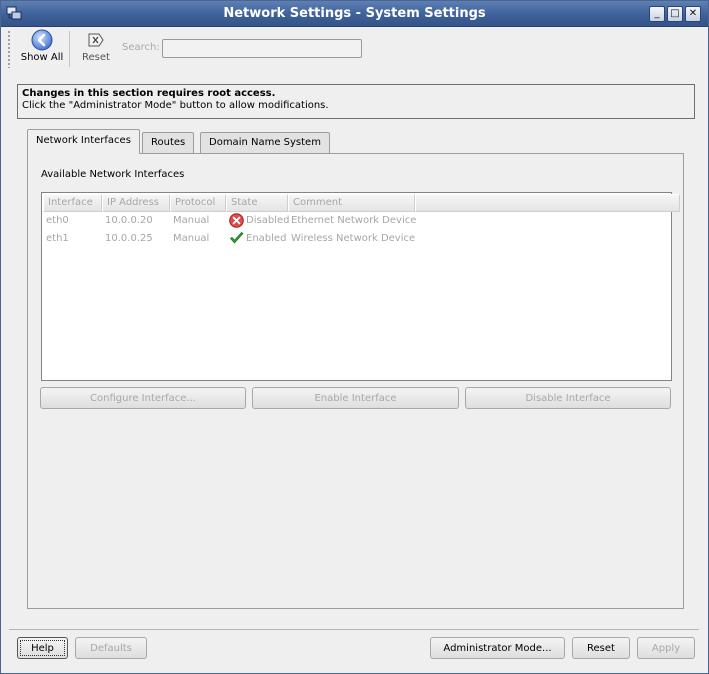 This screenshot has height=674, width=709. What do you see at coordinates (72, 203) in the screenshot?
I see `column-header-interface: Interface` at bounding box center [72, 203].